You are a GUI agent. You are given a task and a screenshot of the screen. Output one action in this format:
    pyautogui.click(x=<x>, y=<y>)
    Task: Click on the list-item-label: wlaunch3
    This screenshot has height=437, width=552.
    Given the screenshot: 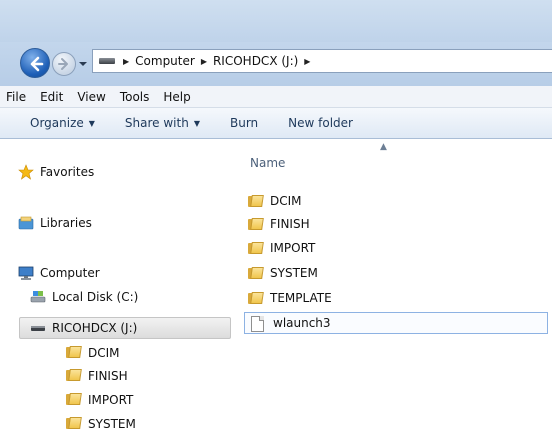 What is the action you would take?
    pyautogui.click(x=302, y=323)
    